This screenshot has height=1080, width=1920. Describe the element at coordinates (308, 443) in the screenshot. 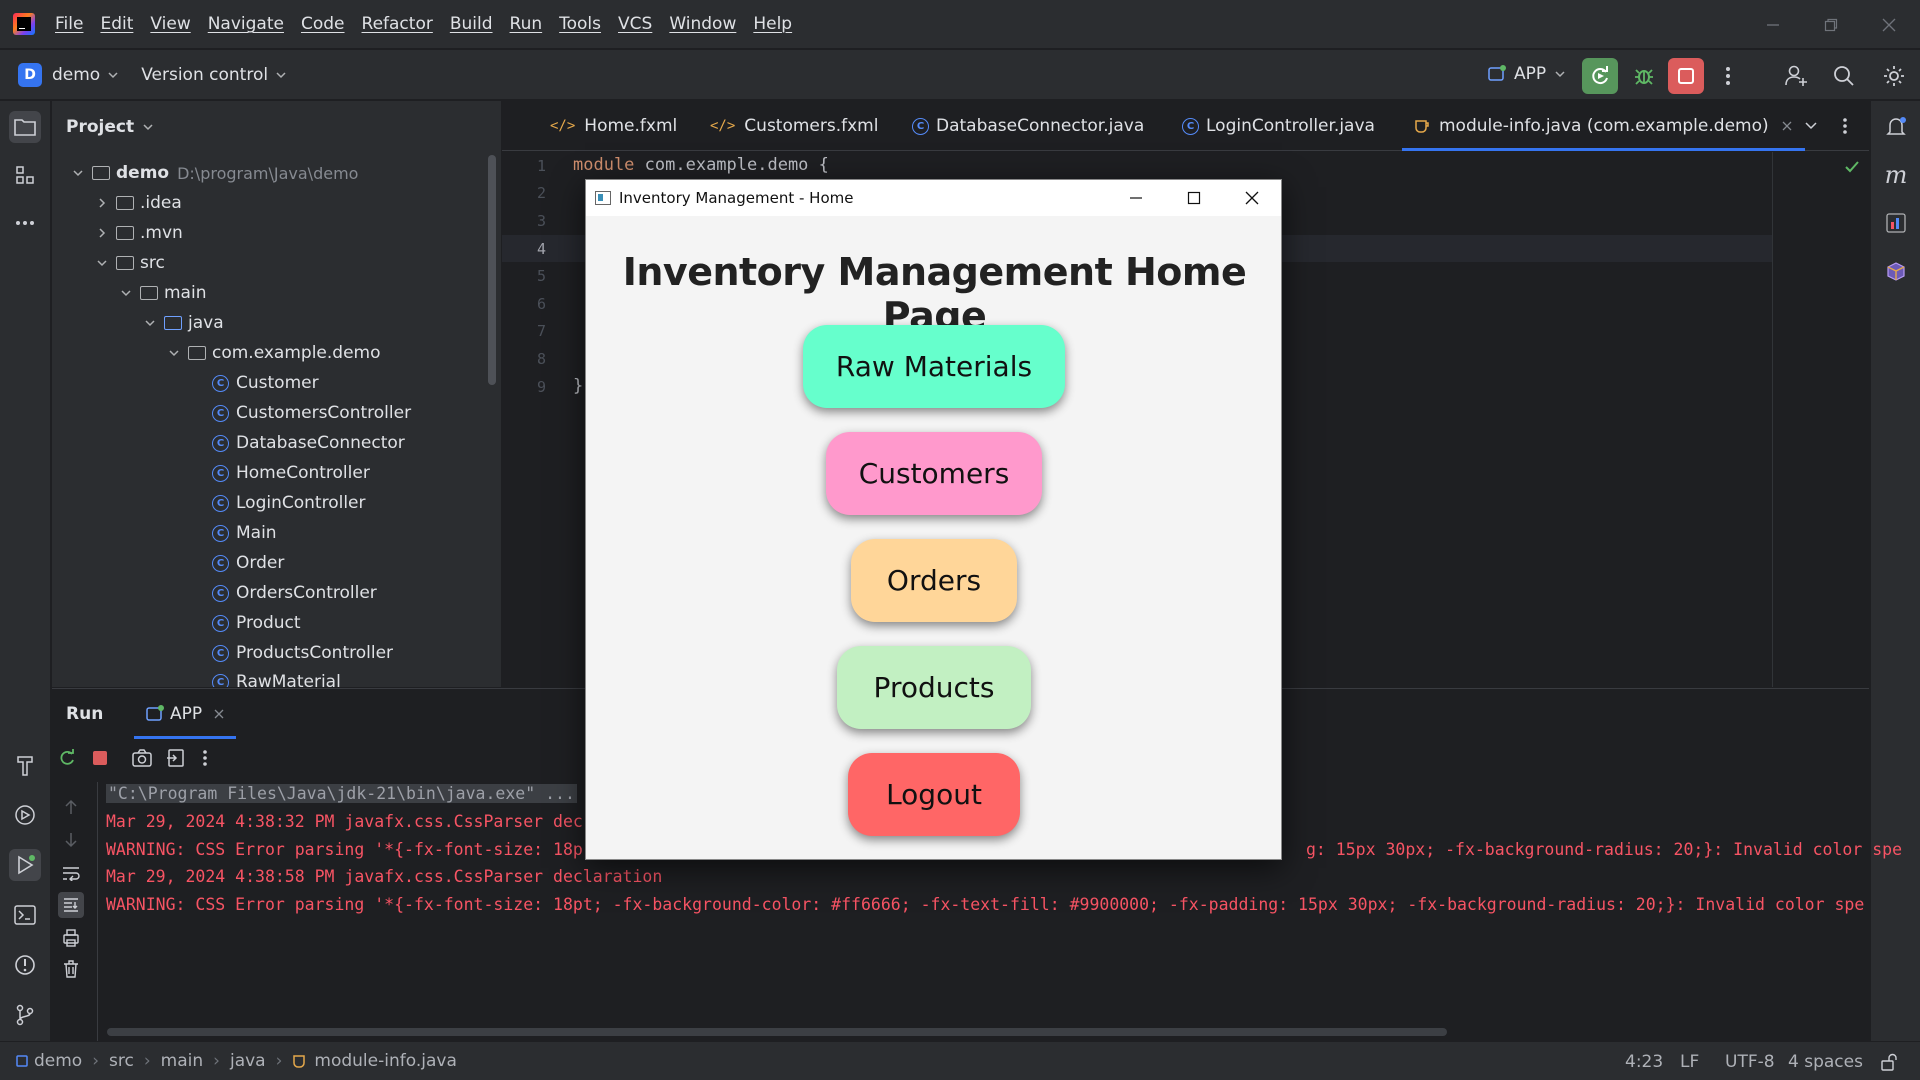

I see `tree-item-class: C DatabaseConnector` at that location.